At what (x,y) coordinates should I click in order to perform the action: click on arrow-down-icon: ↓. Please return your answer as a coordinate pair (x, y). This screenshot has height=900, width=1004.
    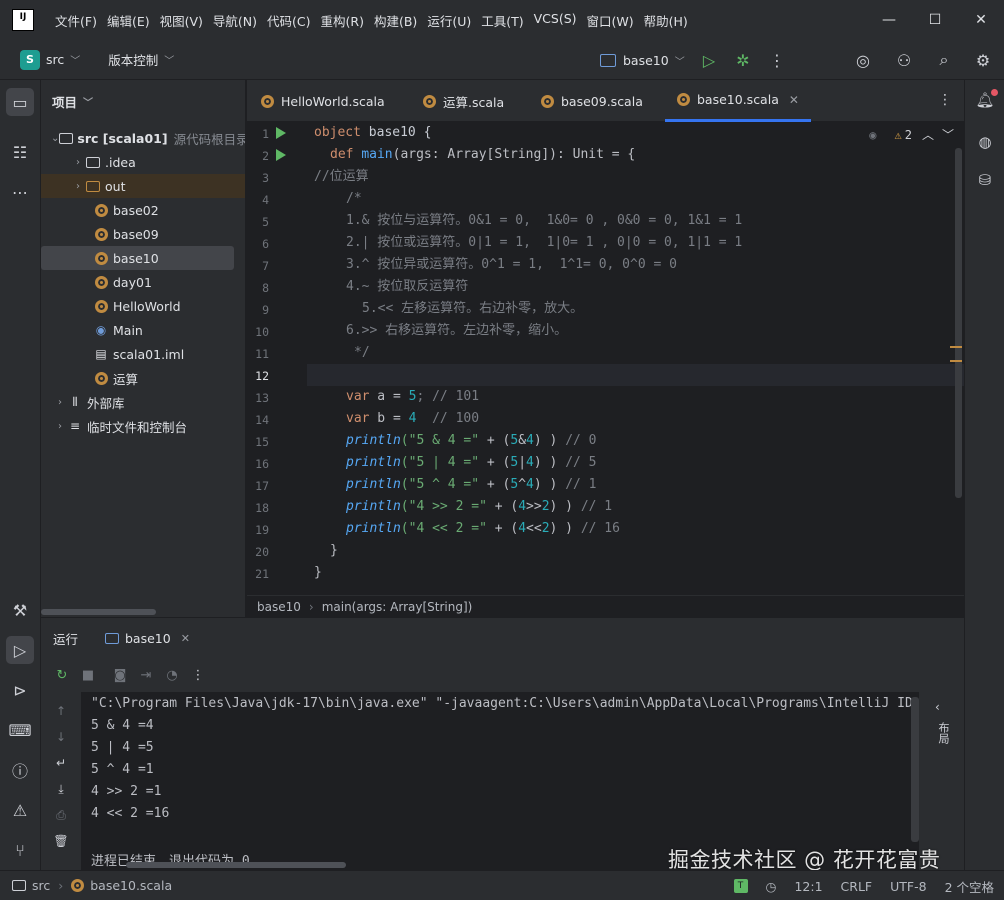
    Looking at the image, I should click on (61, 737).